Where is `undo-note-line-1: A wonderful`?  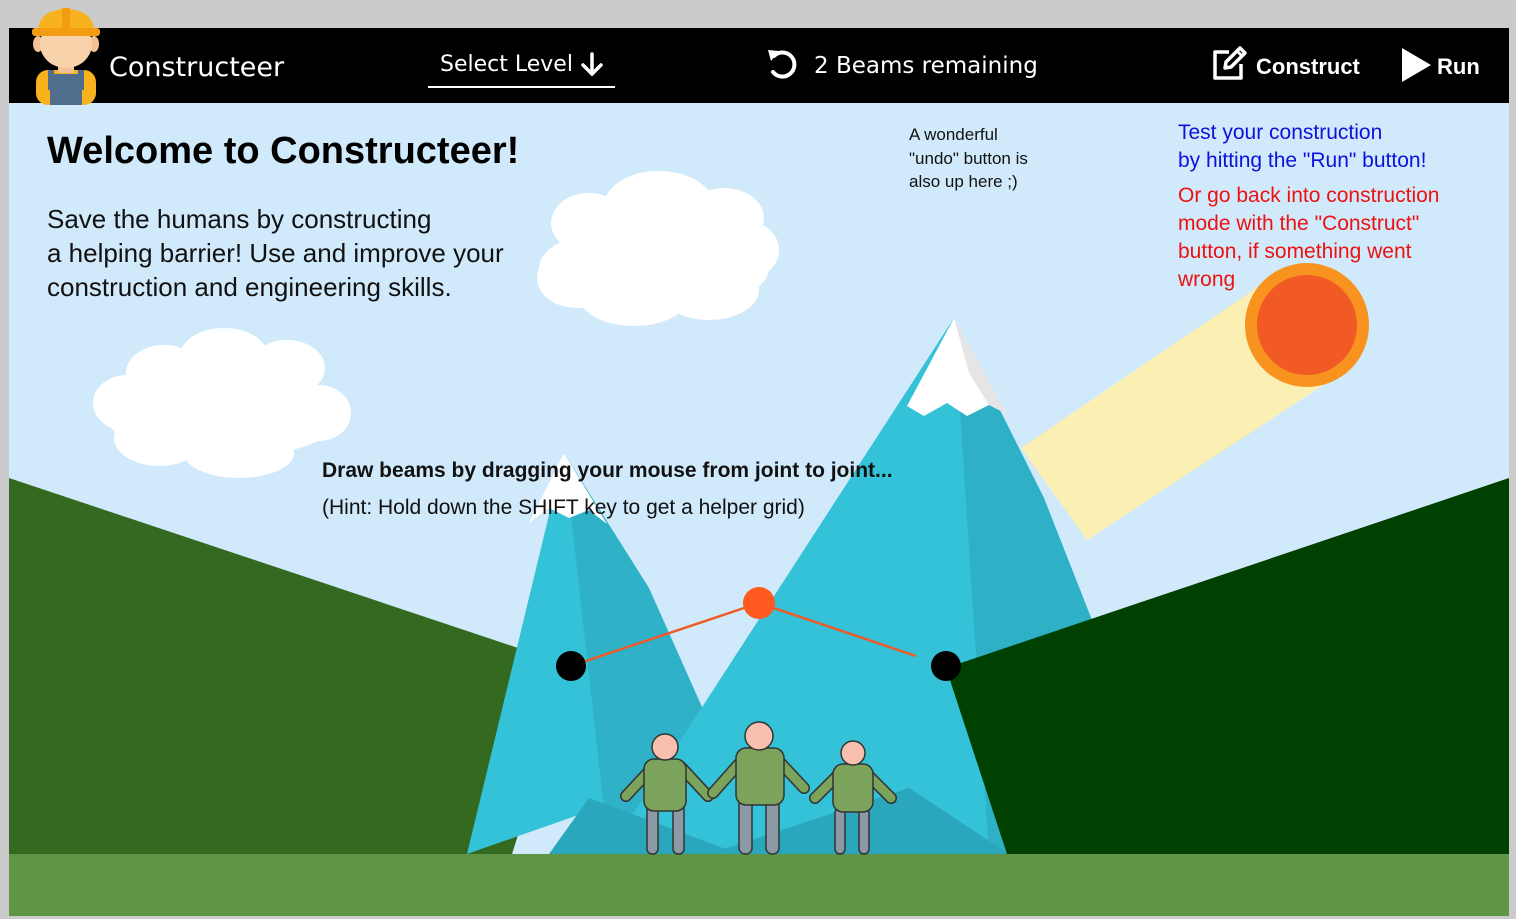
undo-note-line-1: A wonderful is located at coordinates (953, 134).